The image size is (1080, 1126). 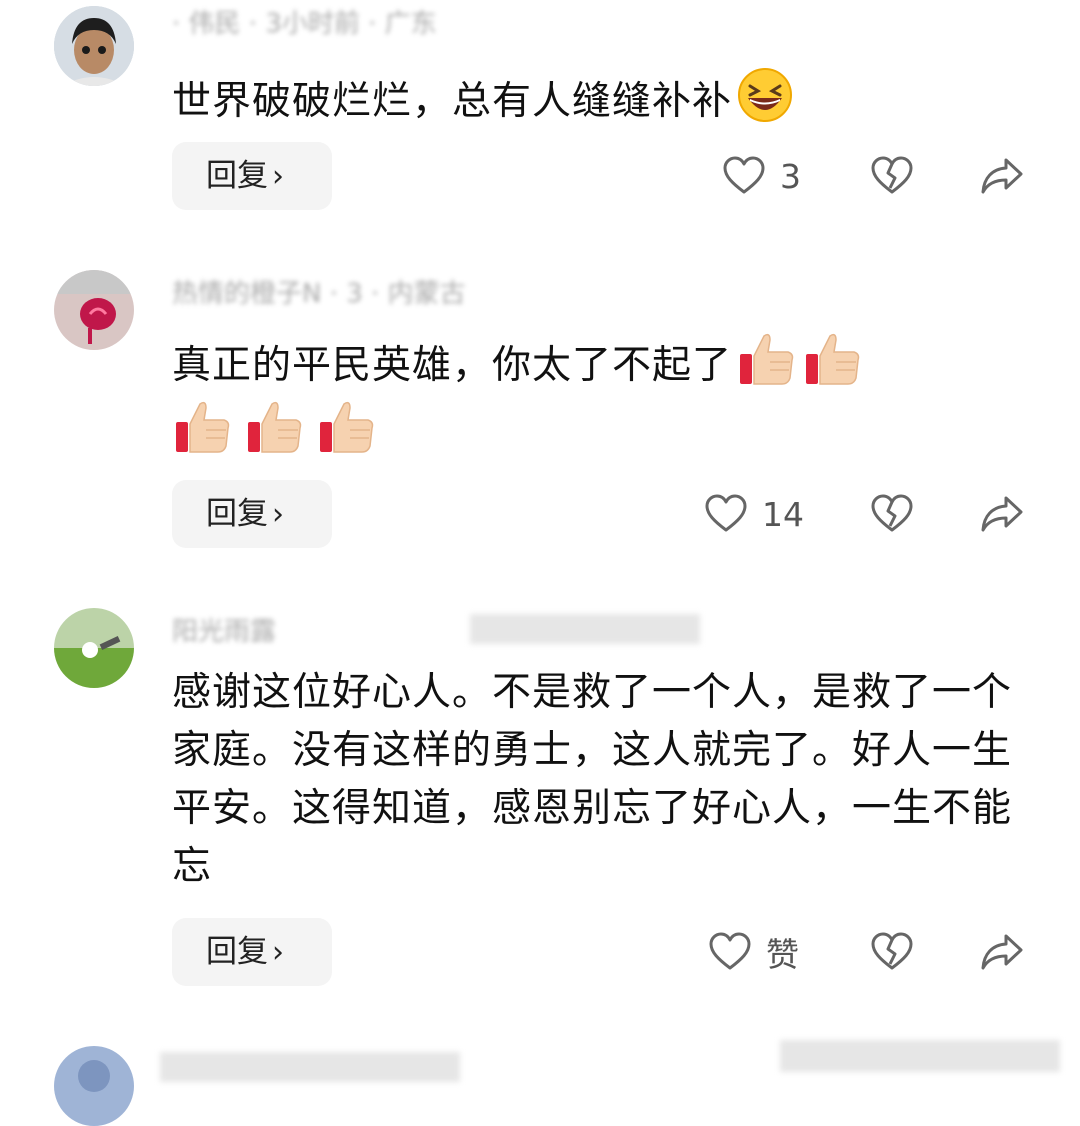 What do you see at coordinates (452, 101) in the screenshot?
I see `comment-text-body: 世界破破烂烂，总有人缝缝补补` at bounding box center [452, 101].